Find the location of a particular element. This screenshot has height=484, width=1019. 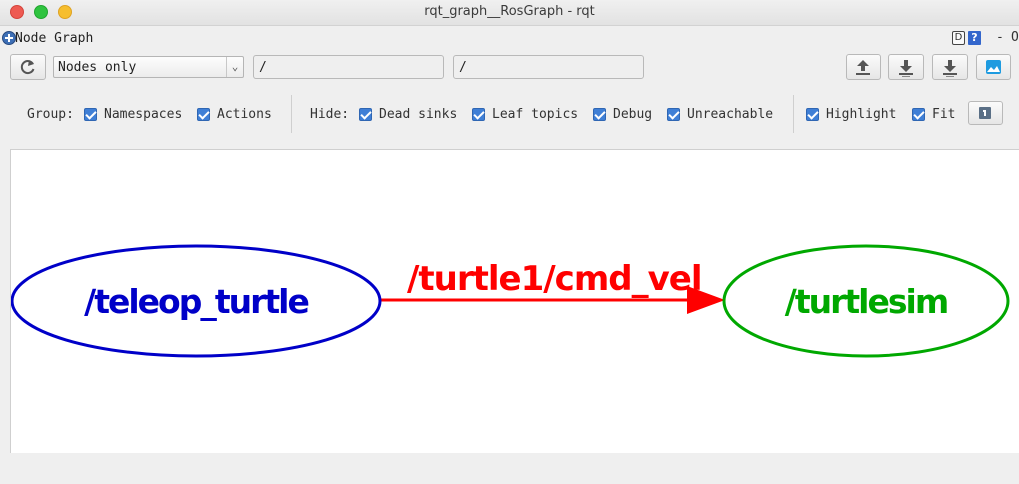

minimize-plugin-button: - is located at coordinates (1000, 37).